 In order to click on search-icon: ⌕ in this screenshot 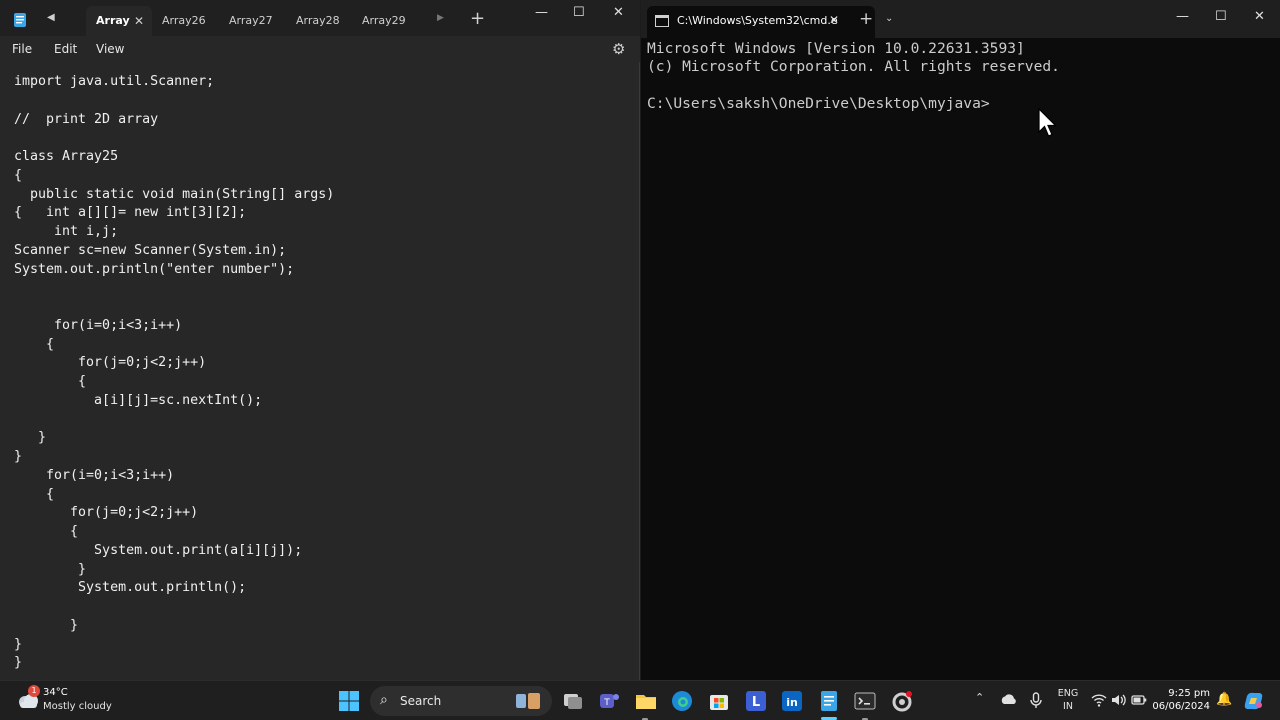, I will do `click(384, 700)`.